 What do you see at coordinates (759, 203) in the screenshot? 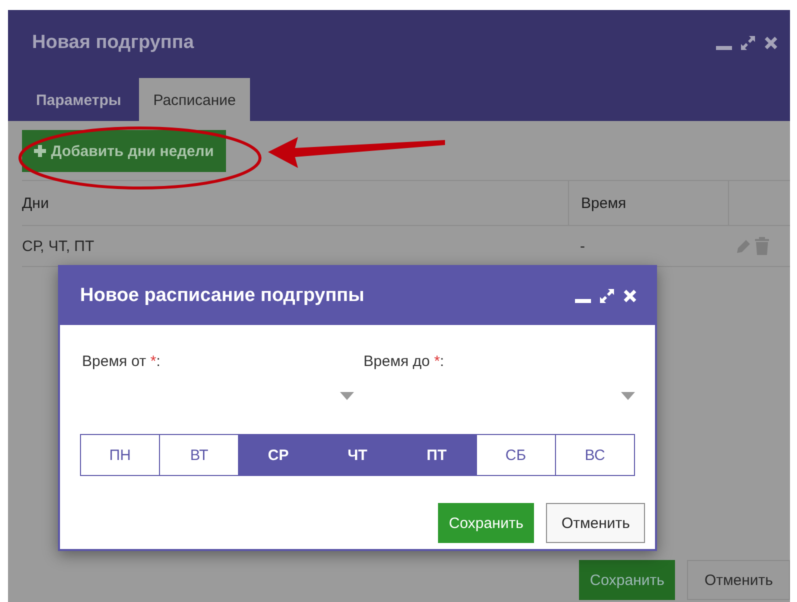
I see `column-header` at bounding box center [759, 203].